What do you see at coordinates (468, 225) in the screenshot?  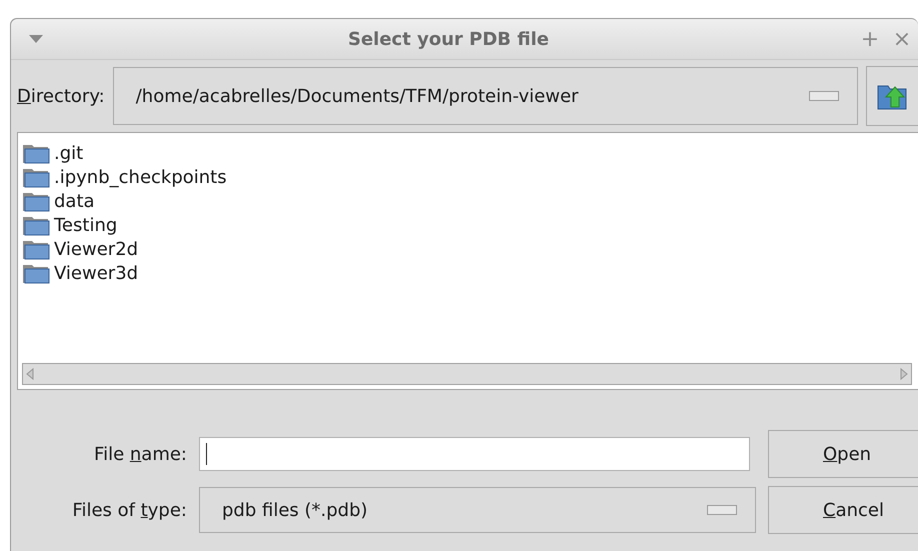 I see `folder-item: Testing` at bounding box center [468, 225].